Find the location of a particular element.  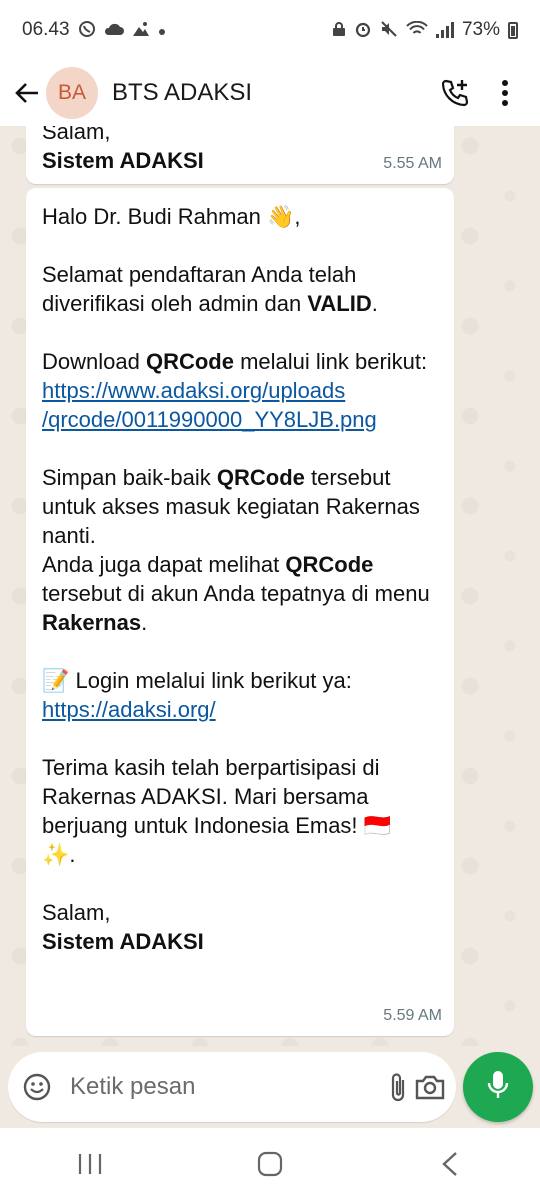

message-time: 5.55 AM is located at coordinates (412, 163).